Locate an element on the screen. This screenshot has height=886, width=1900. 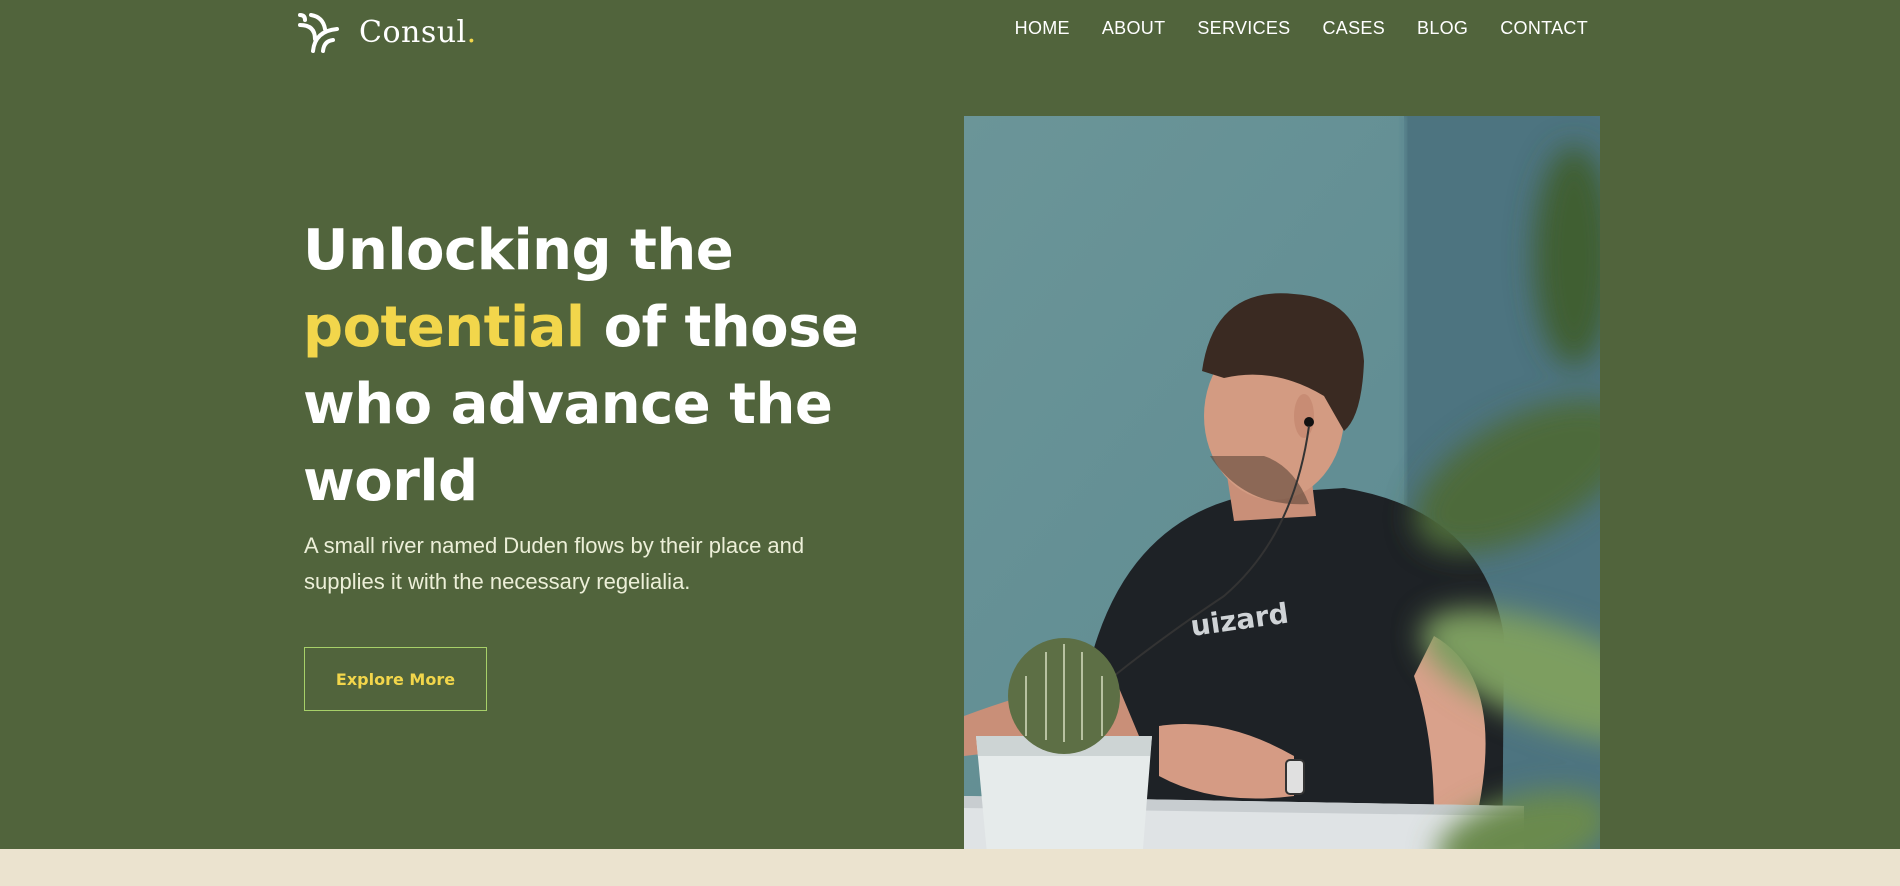
hero-title-line1: Unlocking the is located at coordinates (518, 250).